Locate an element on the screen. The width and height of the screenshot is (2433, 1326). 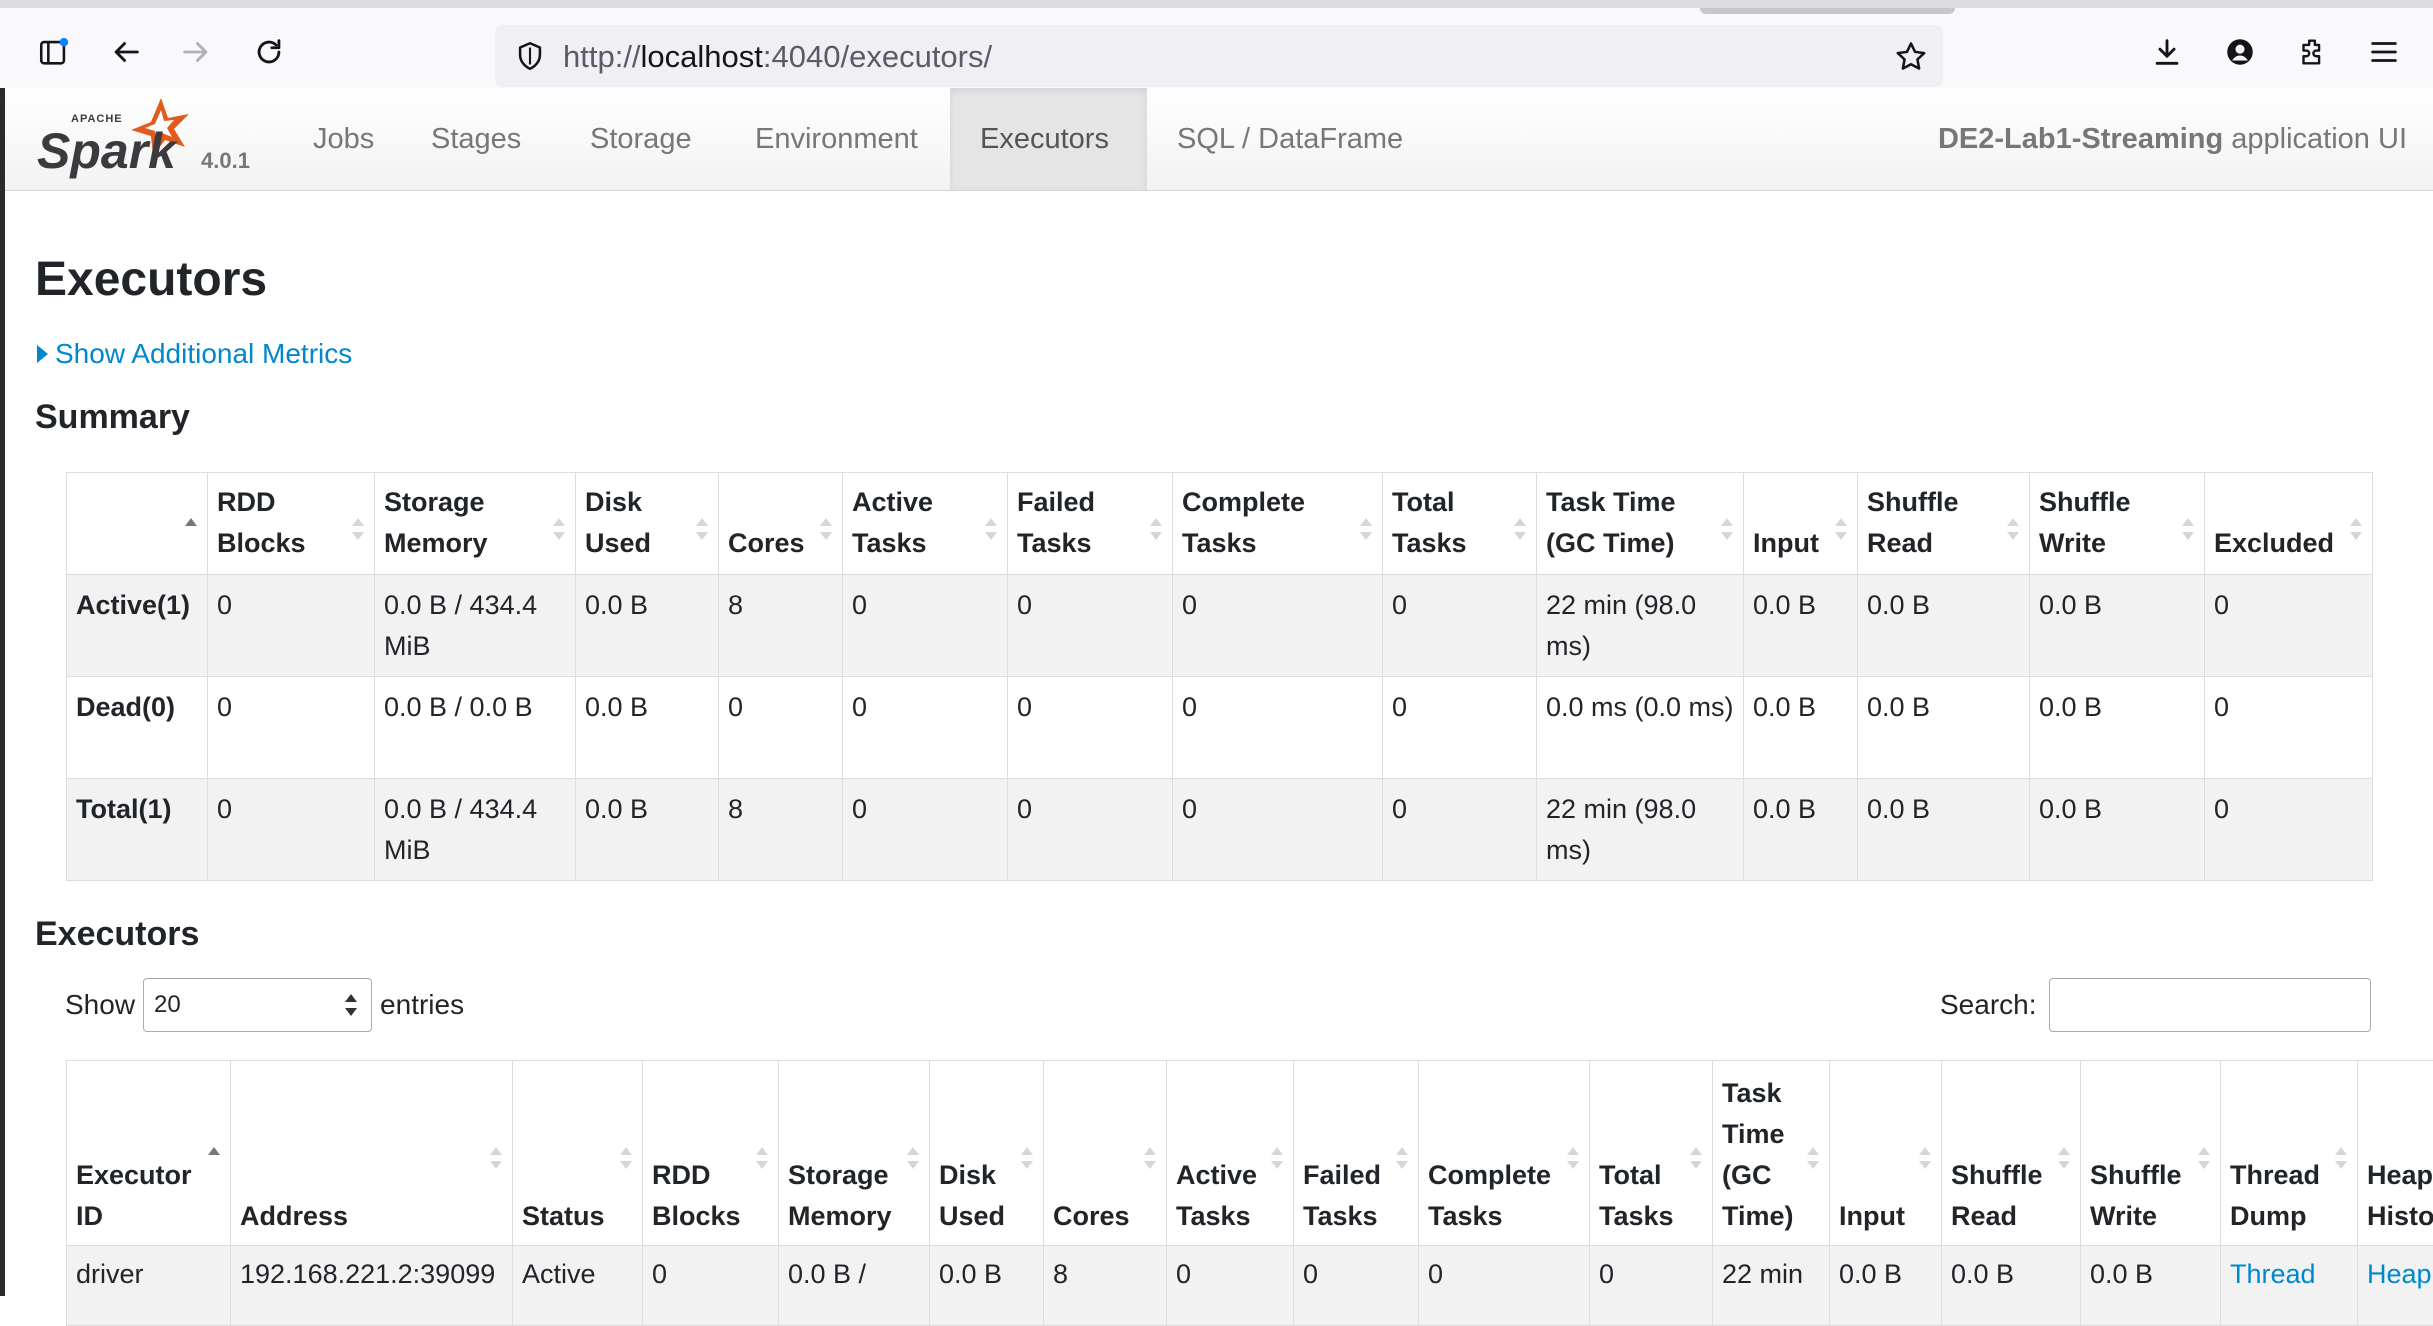
summary-col-cores: Cores is located at coordinates (781, 524).